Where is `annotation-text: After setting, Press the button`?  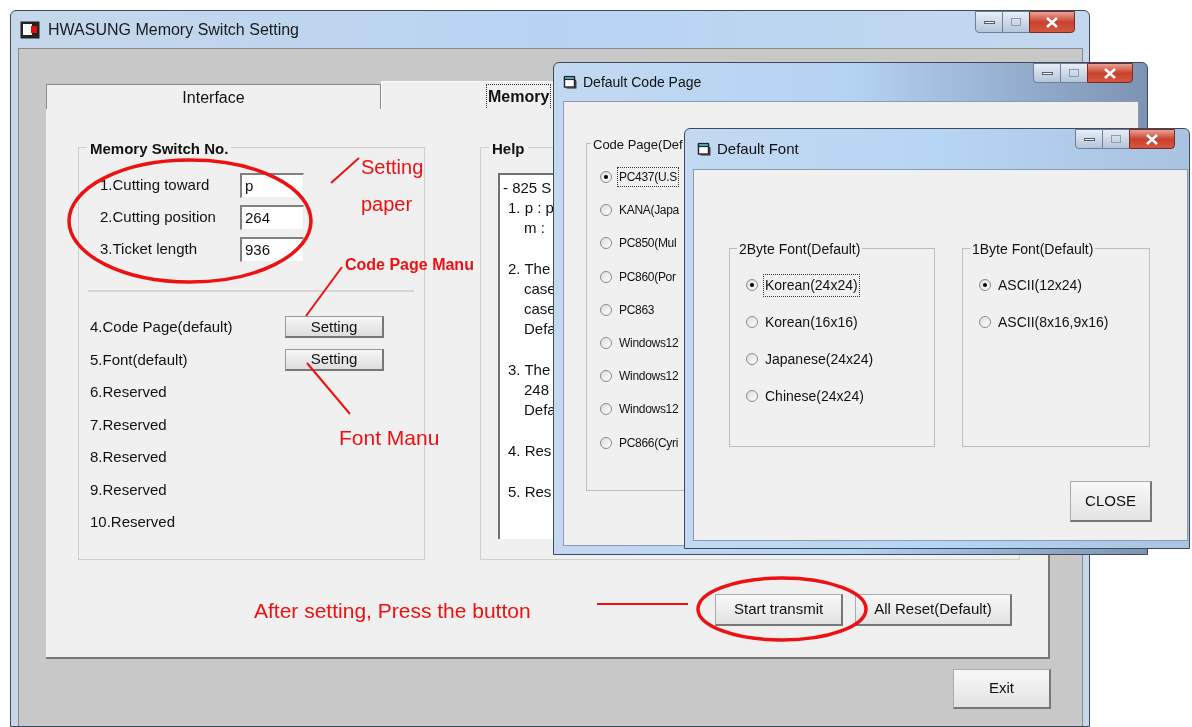 annotation-text: After setting, Press the button is located at coordinates (392, 611).